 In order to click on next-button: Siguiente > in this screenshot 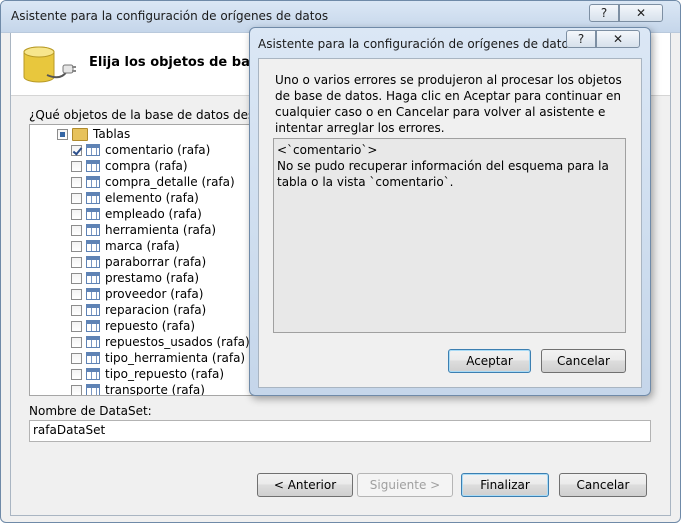, I will do `click(405, 485)`.